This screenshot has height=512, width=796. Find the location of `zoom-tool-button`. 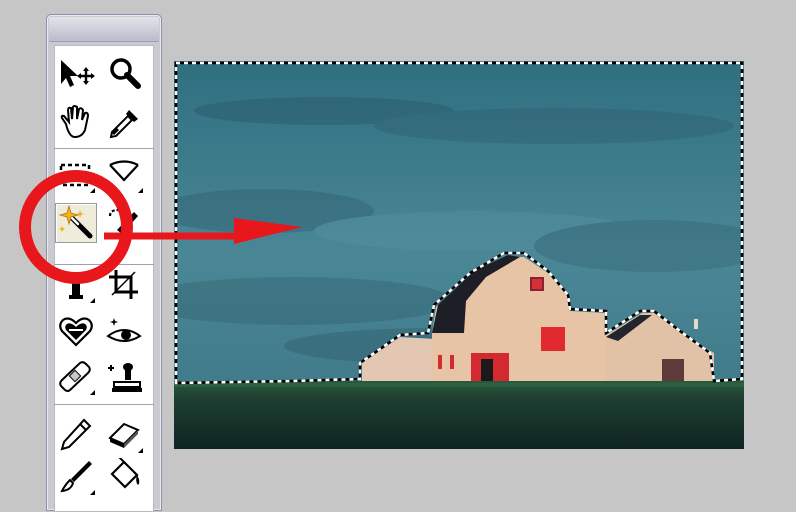

zoom-tool-button is located at coordinates (124, 73).